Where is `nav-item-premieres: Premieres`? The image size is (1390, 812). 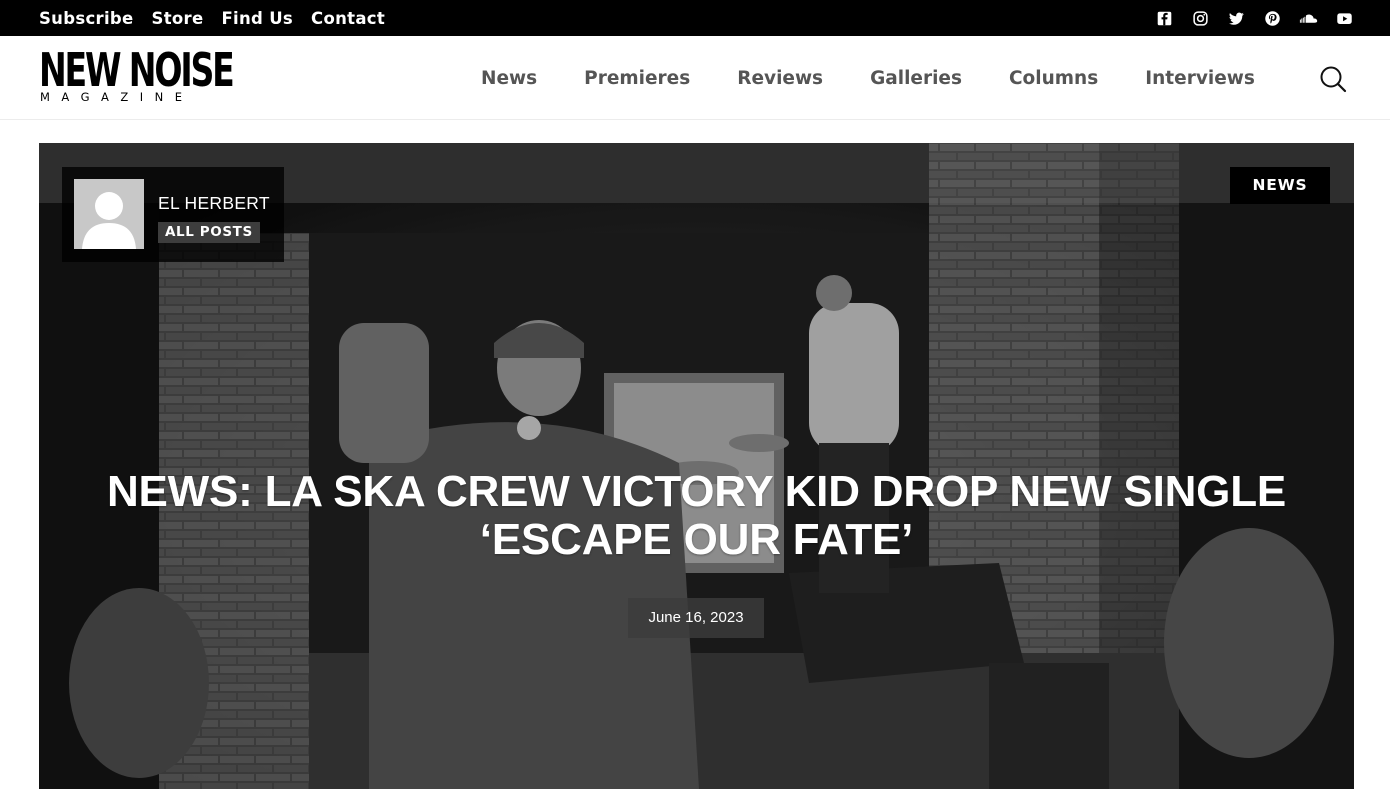 nav-item-premieres: Premieres is located at coordinates (637, 78).